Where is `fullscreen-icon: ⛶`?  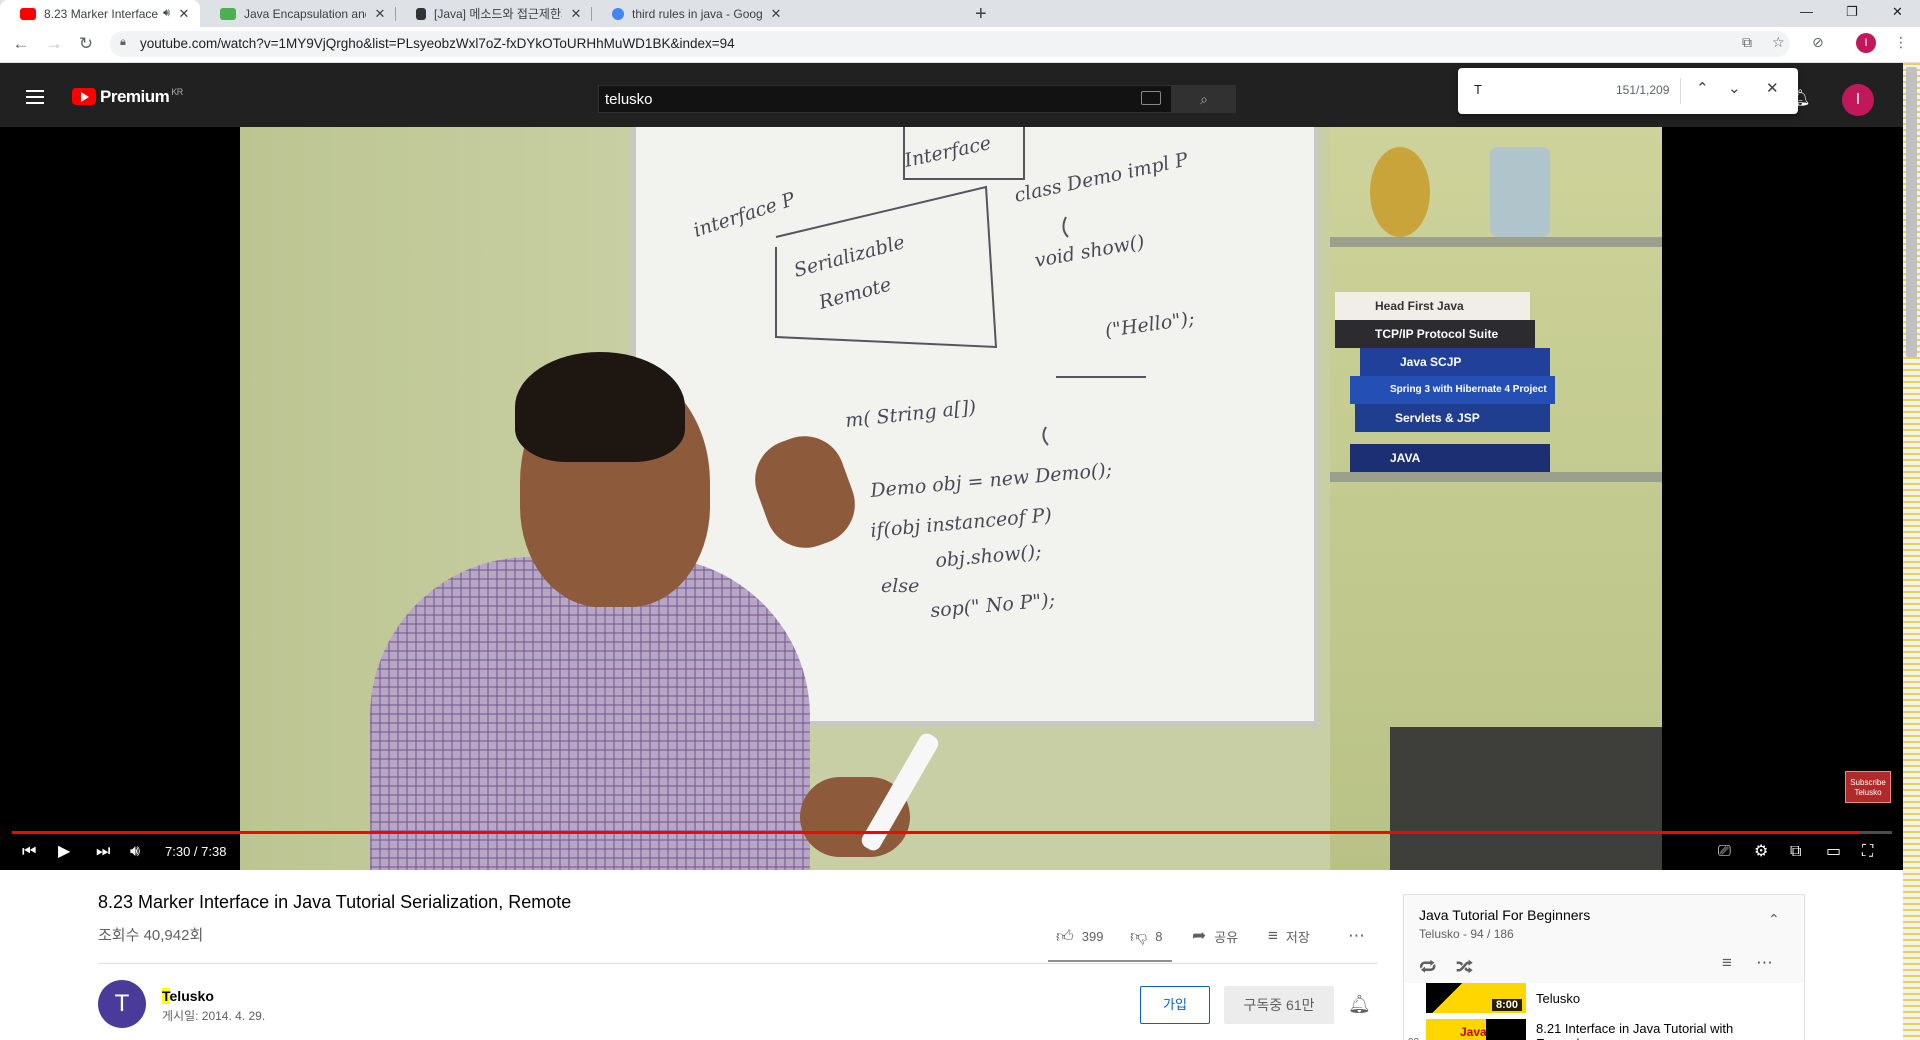 fullscreen-icon: ⛶ is located at coordinates (1867, 852).